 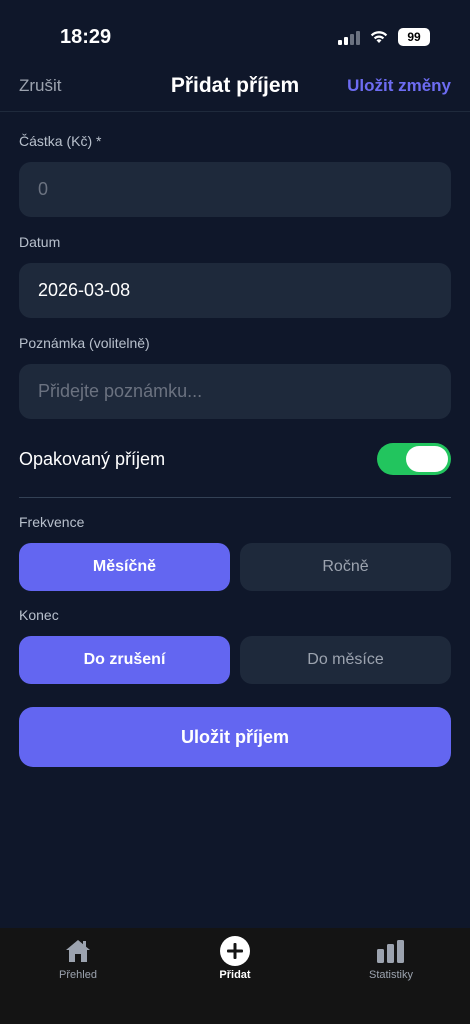 What do you see at coordinates (52, 522) in the screenshot?
I see `frequency-label: Frekvence` at bounding box center [52, 522].